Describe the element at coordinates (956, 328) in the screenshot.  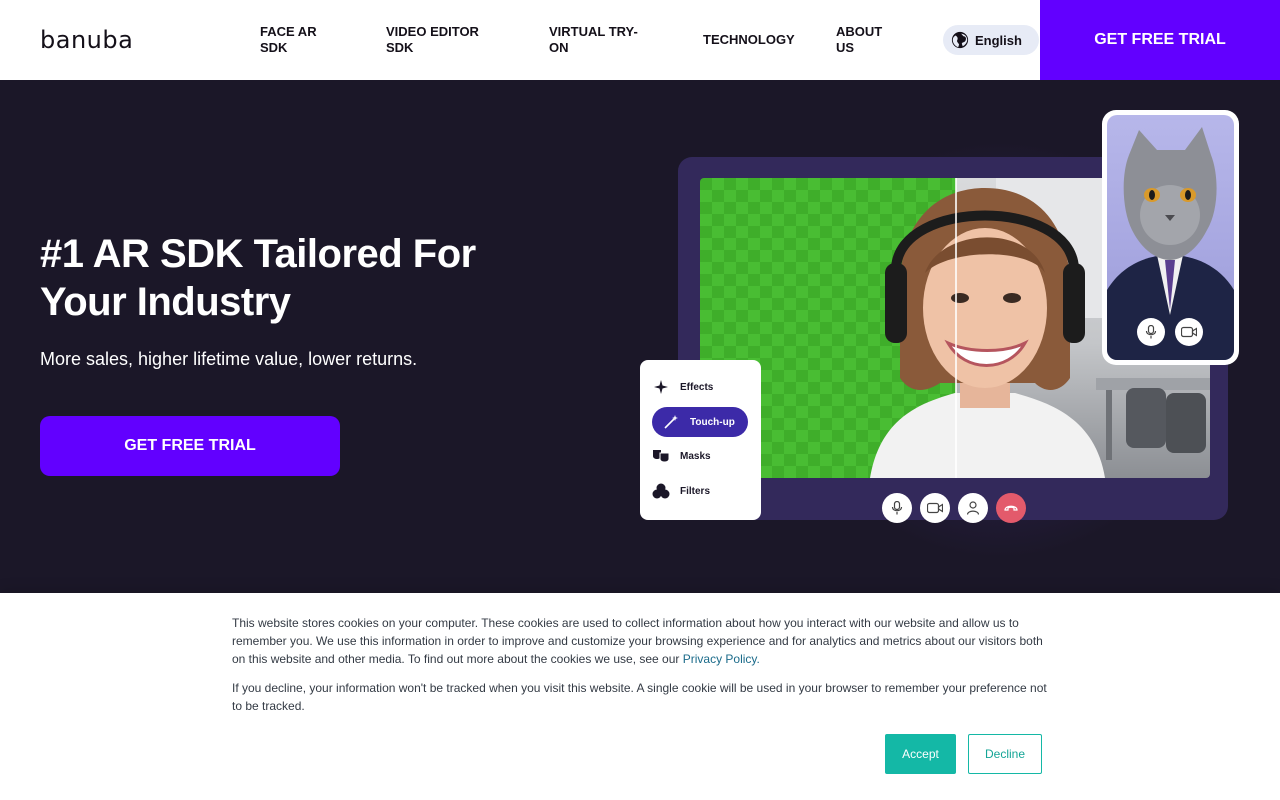
I see `before-after-divider` at that location.